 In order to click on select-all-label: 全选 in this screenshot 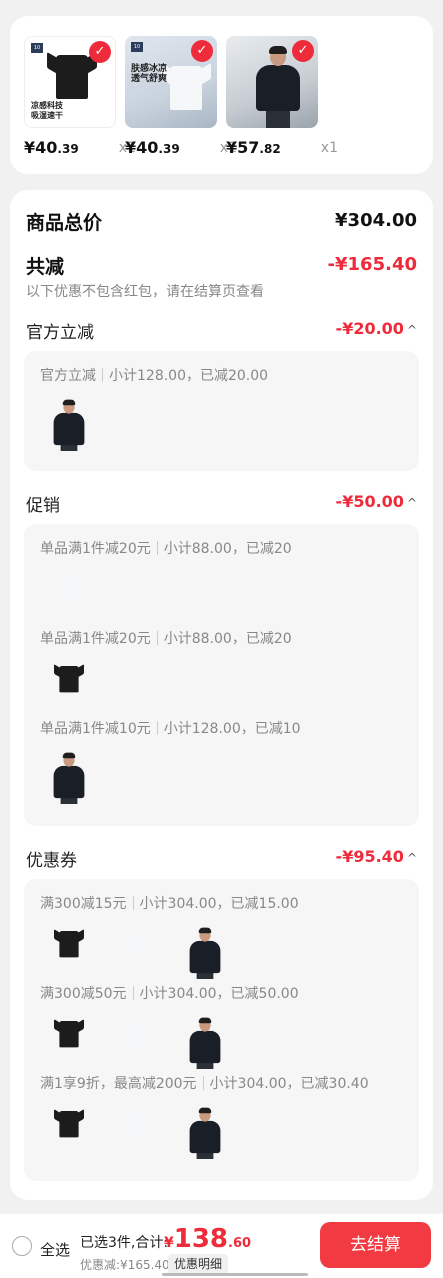, I will do `click(55, 1249)`.